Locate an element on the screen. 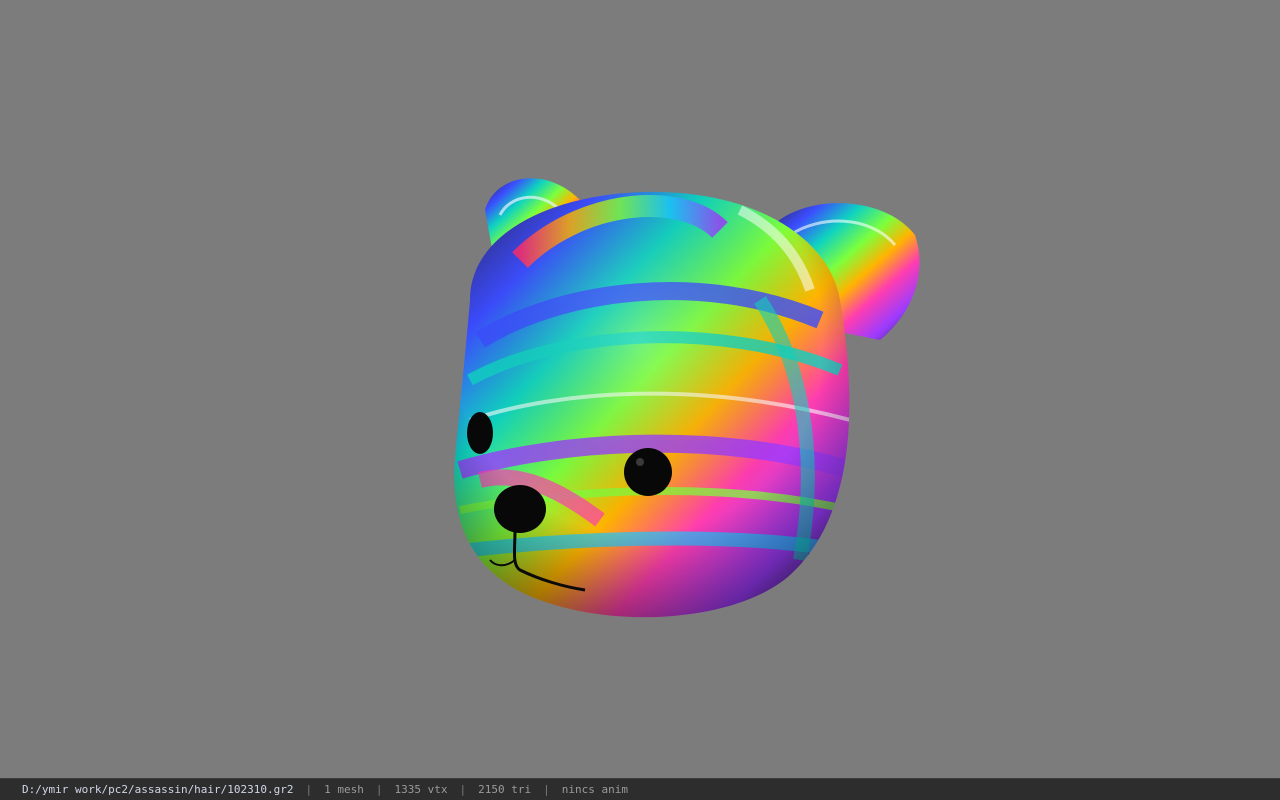  vertex-count: 1335 vtx is located at coordinates (421, 789).